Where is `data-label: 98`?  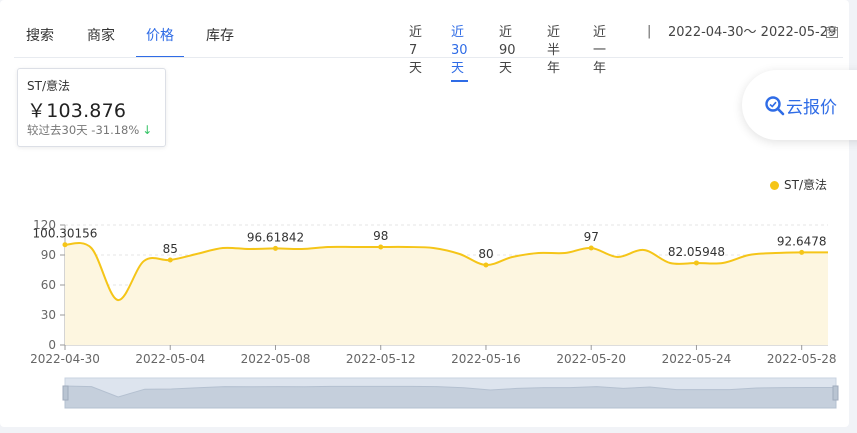 data-label: 98 is located at coordinates (380, 236).